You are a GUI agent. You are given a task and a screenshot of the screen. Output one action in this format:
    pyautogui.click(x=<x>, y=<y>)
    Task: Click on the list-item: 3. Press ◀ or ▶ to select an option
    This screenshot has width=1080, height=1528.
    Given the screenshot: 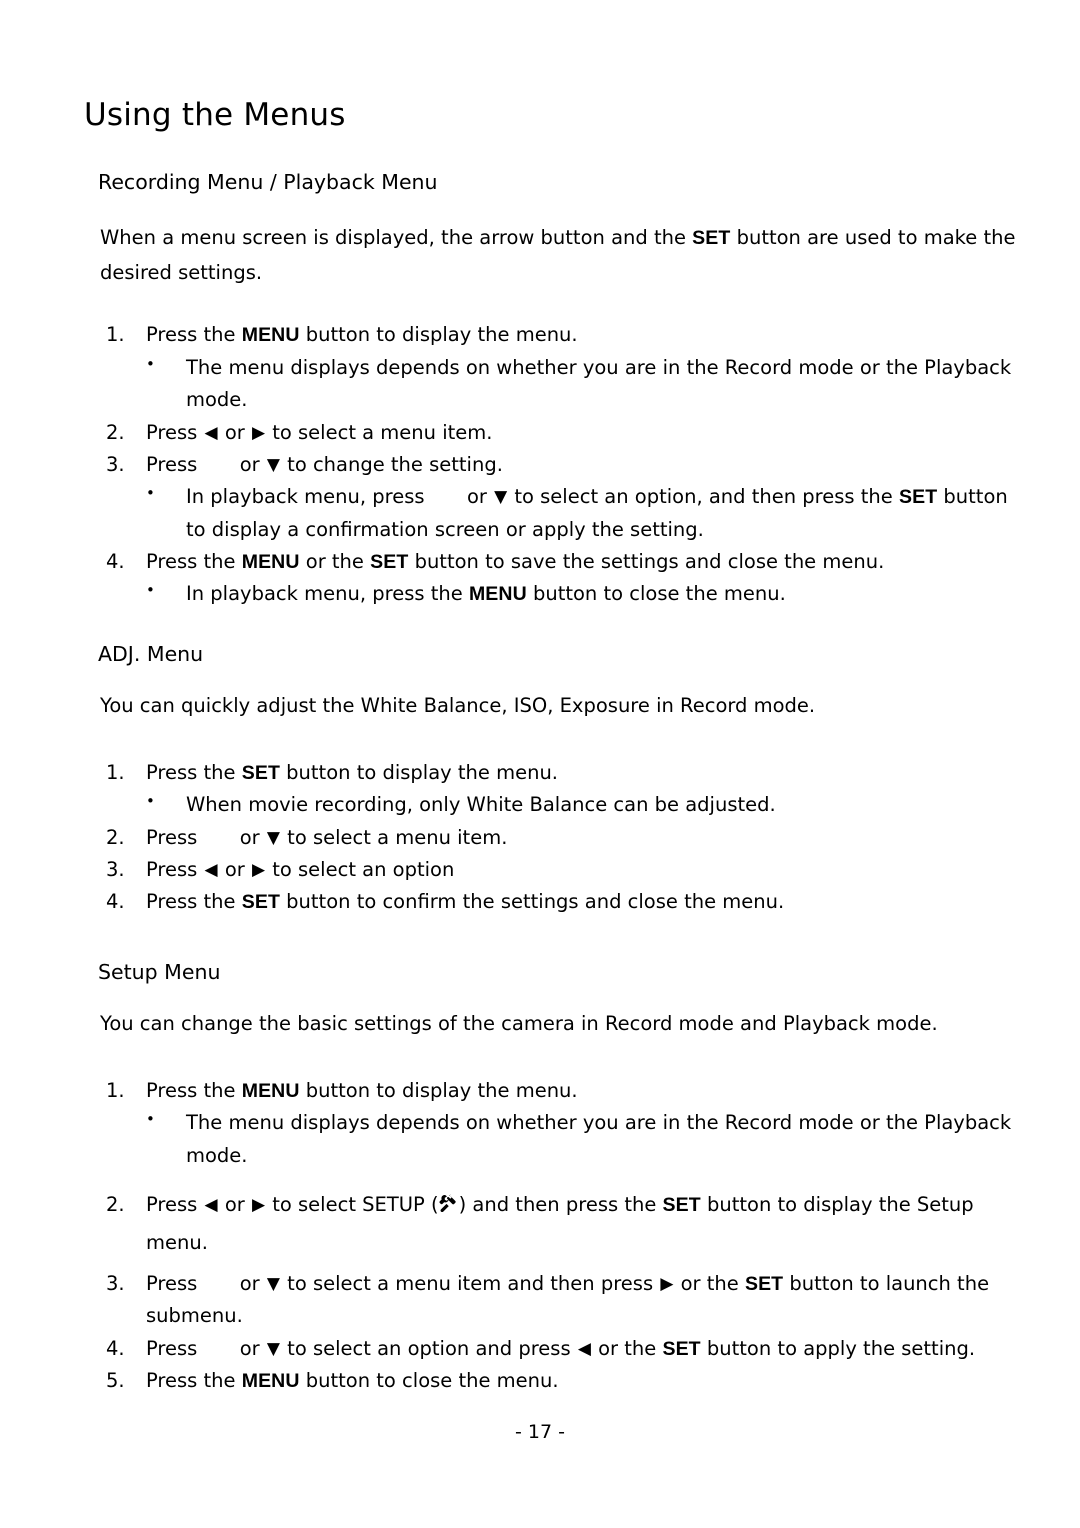 What is the action you would take?
    pyautogui.click(x=556, y=870)
    